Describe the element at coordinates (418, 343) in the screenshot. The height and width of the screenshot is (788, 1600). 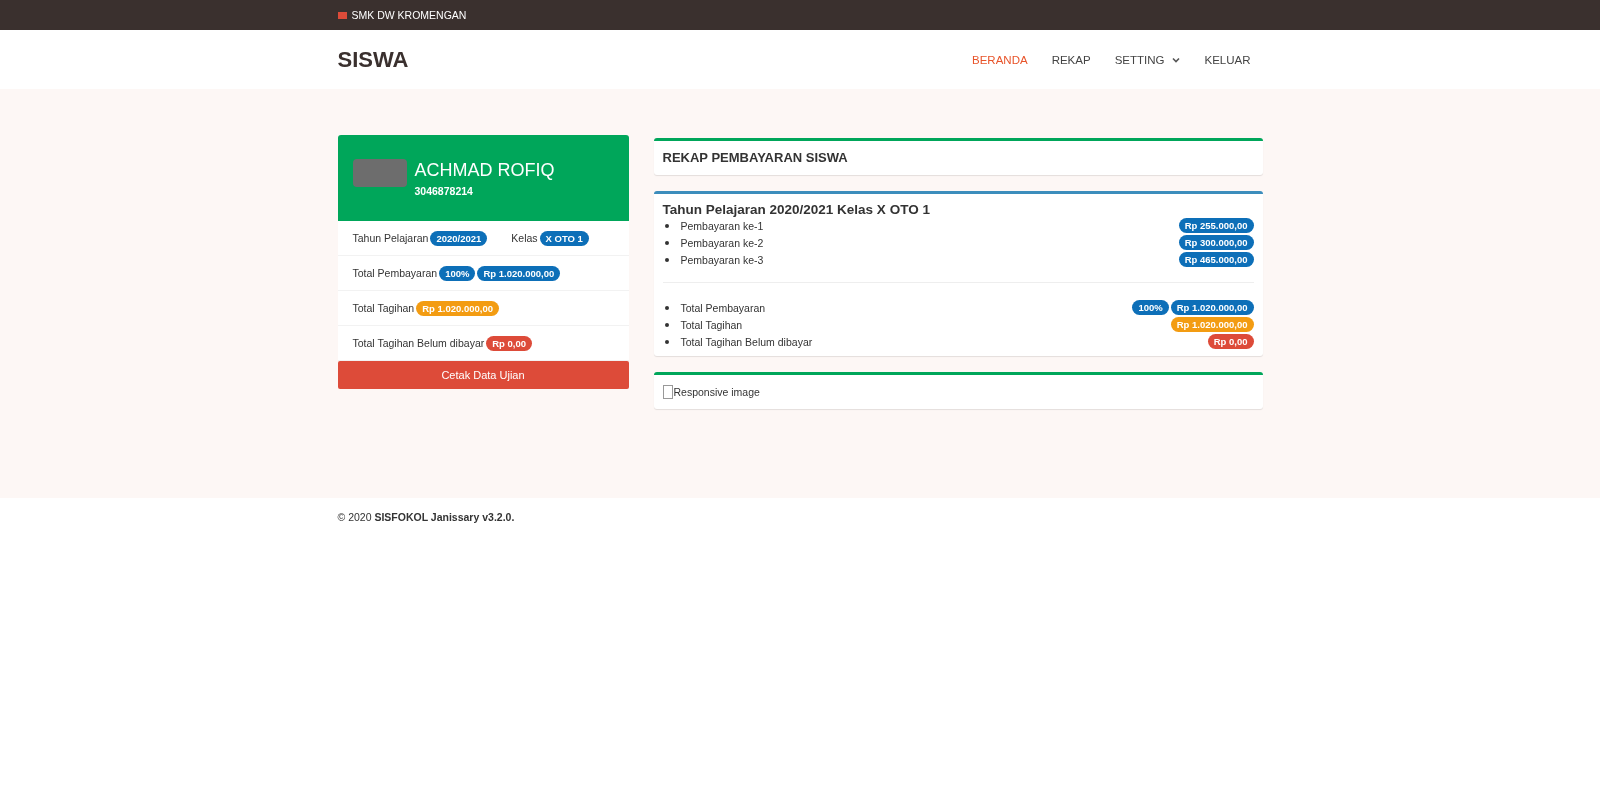
I see `info-label: Total Tagihan Belum dibayar` at that location.